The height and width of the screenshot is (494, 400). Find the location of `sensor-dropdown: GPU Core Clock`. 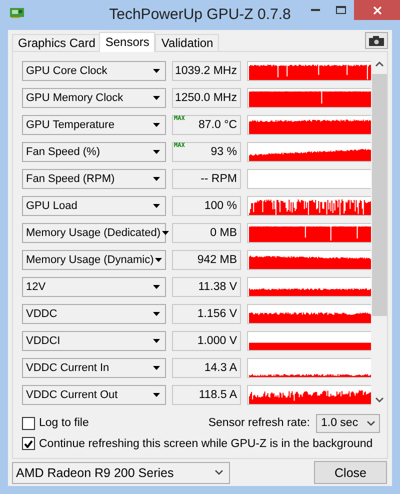

sensor-dropdown: GPU Core Clock is located at coordinates (94, 71).